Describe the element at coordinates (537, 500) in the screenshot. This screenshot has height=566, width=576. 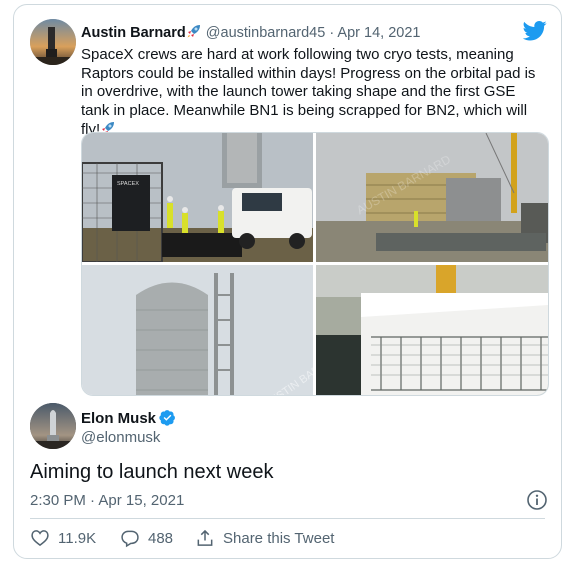
I see `info-icon` at that location.